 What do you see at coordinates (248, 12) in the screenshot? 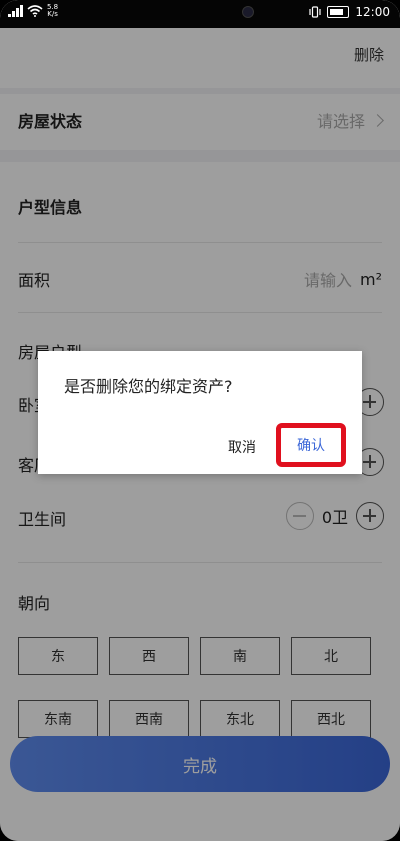
I see `front-camera-icon` at bounding box center [248, 12].